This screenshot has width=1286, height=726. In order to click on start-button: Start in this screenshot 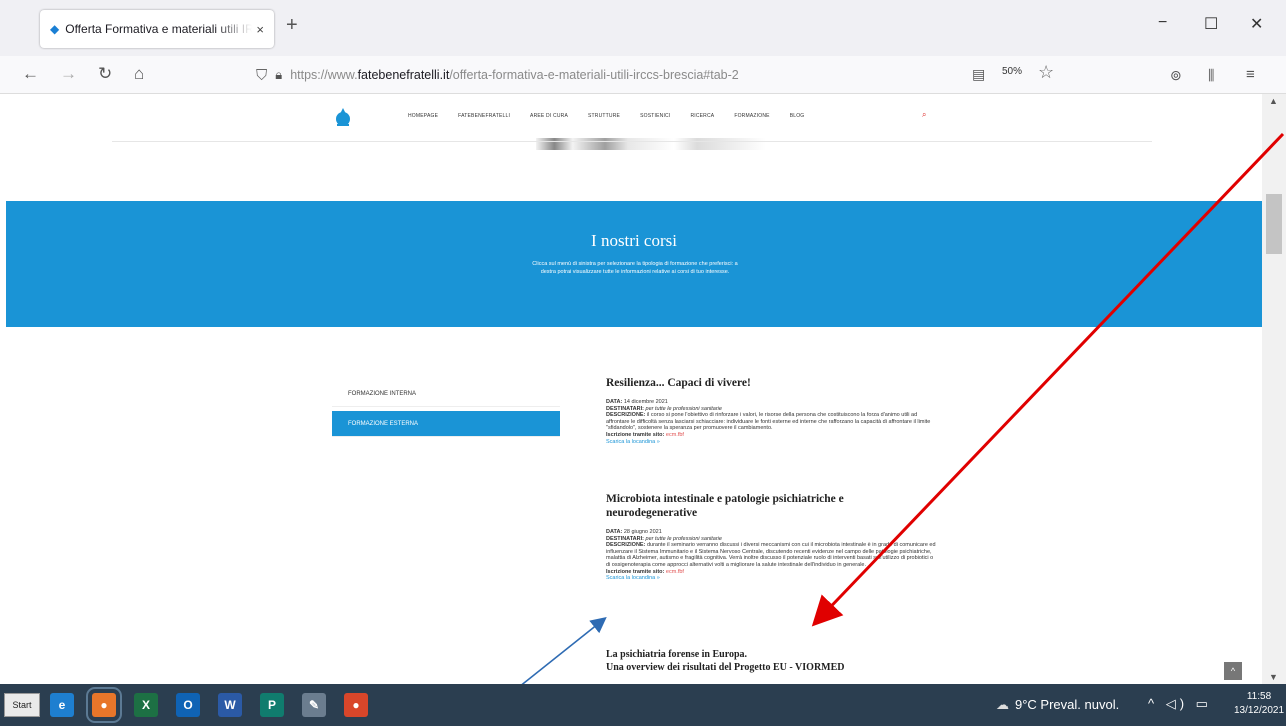, I will do `click(22, 705)`.